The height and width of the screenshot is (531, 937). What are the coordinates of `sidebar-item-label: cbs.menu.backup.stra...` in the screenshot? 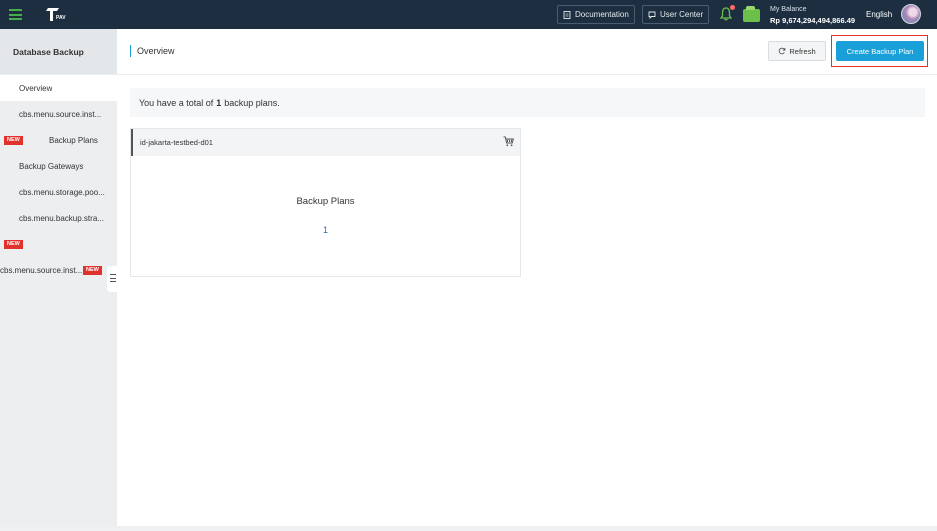 It's located at (61, 218).